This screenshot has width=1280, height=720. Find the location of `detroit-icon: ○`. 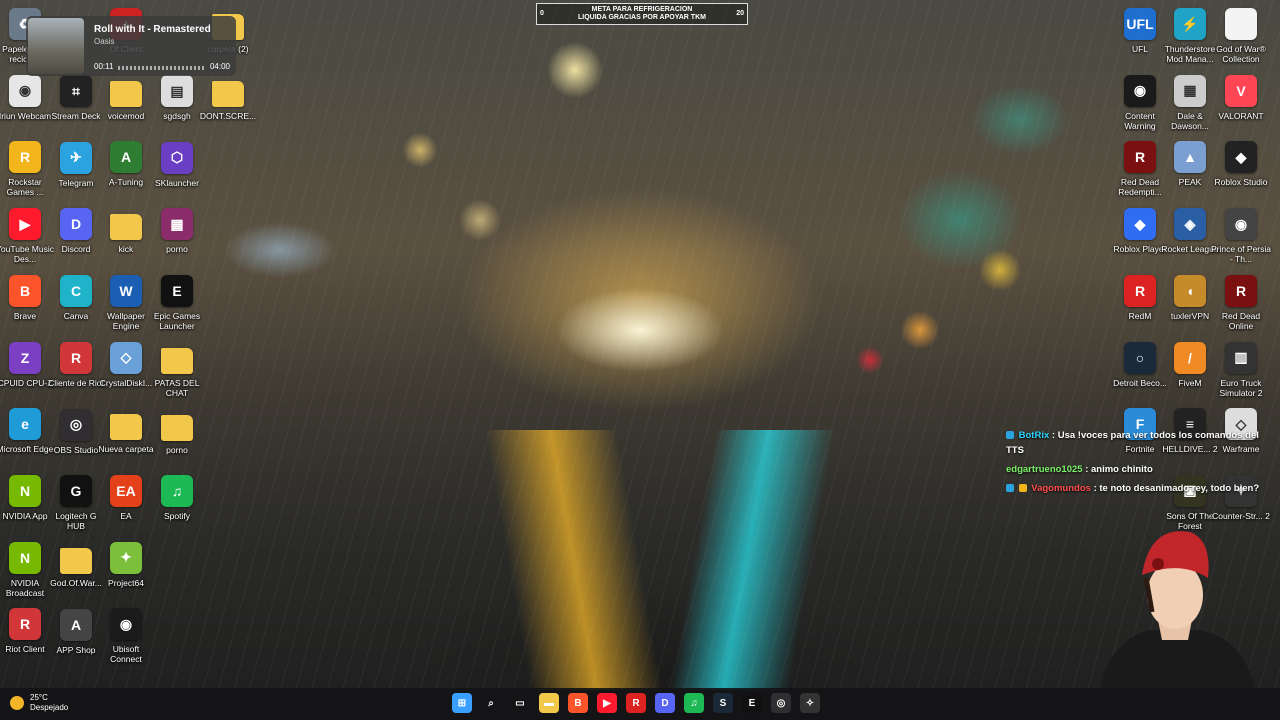

detroit-icon: ○ is located at coordinates (1140, 357).